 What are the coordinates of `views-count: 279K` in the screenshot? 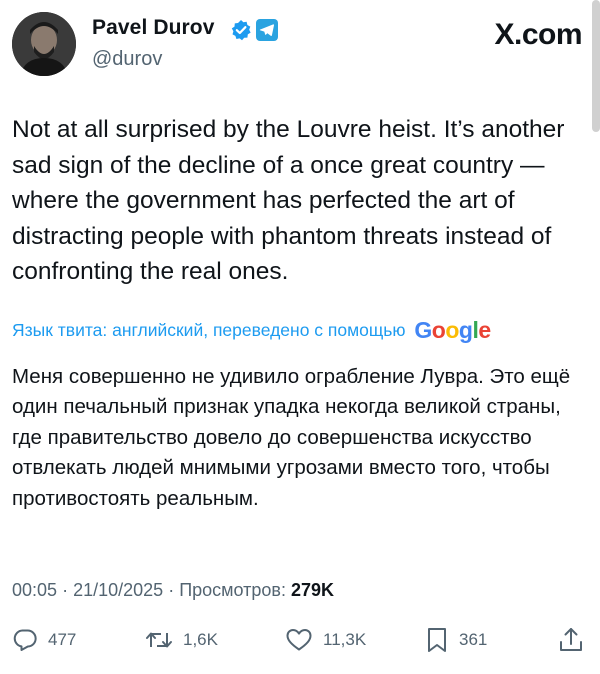 It's located at (313, 590).